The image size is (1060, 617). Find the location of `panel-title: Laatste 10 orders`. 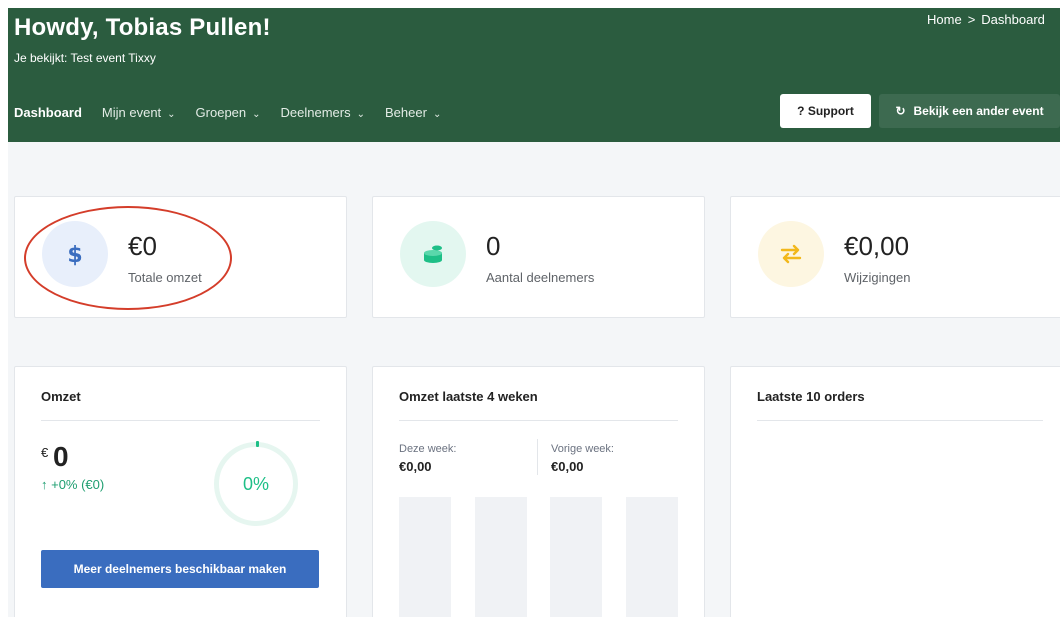

panel-title: Laatste 10 orders is located at coordinates (811, 396).